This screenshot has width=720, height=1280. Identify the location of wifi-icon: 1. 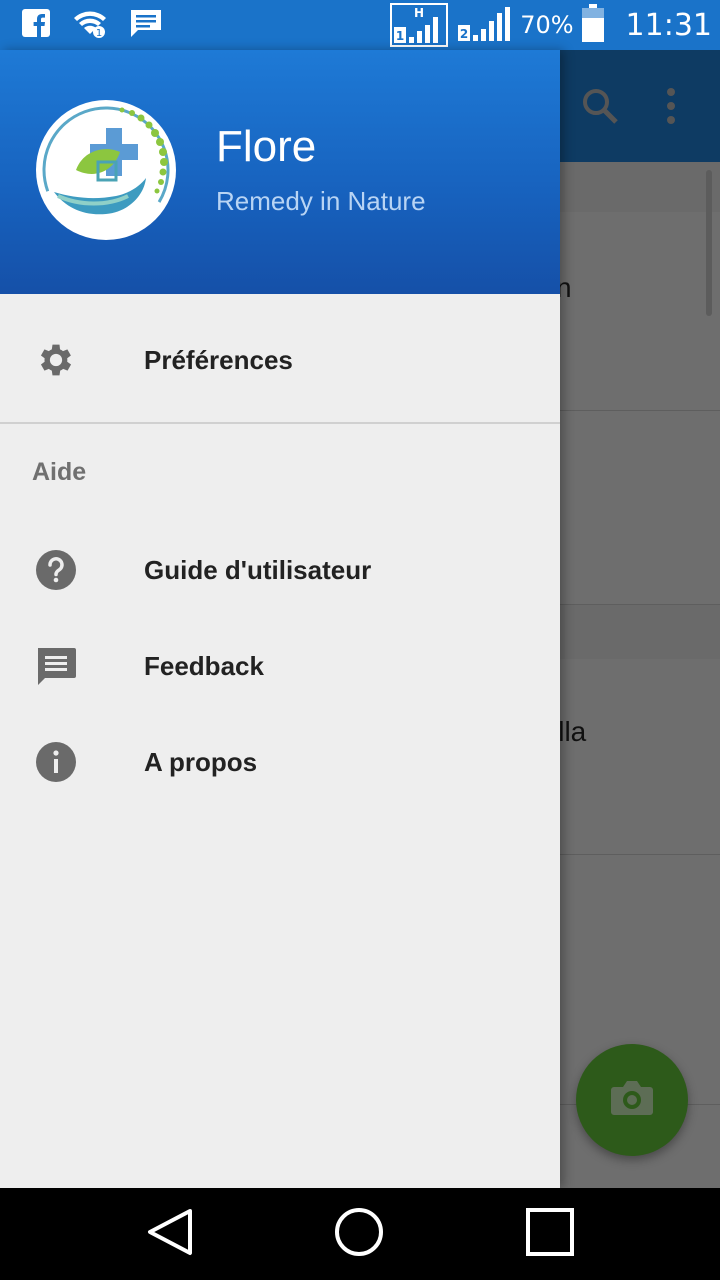
(90, 25).